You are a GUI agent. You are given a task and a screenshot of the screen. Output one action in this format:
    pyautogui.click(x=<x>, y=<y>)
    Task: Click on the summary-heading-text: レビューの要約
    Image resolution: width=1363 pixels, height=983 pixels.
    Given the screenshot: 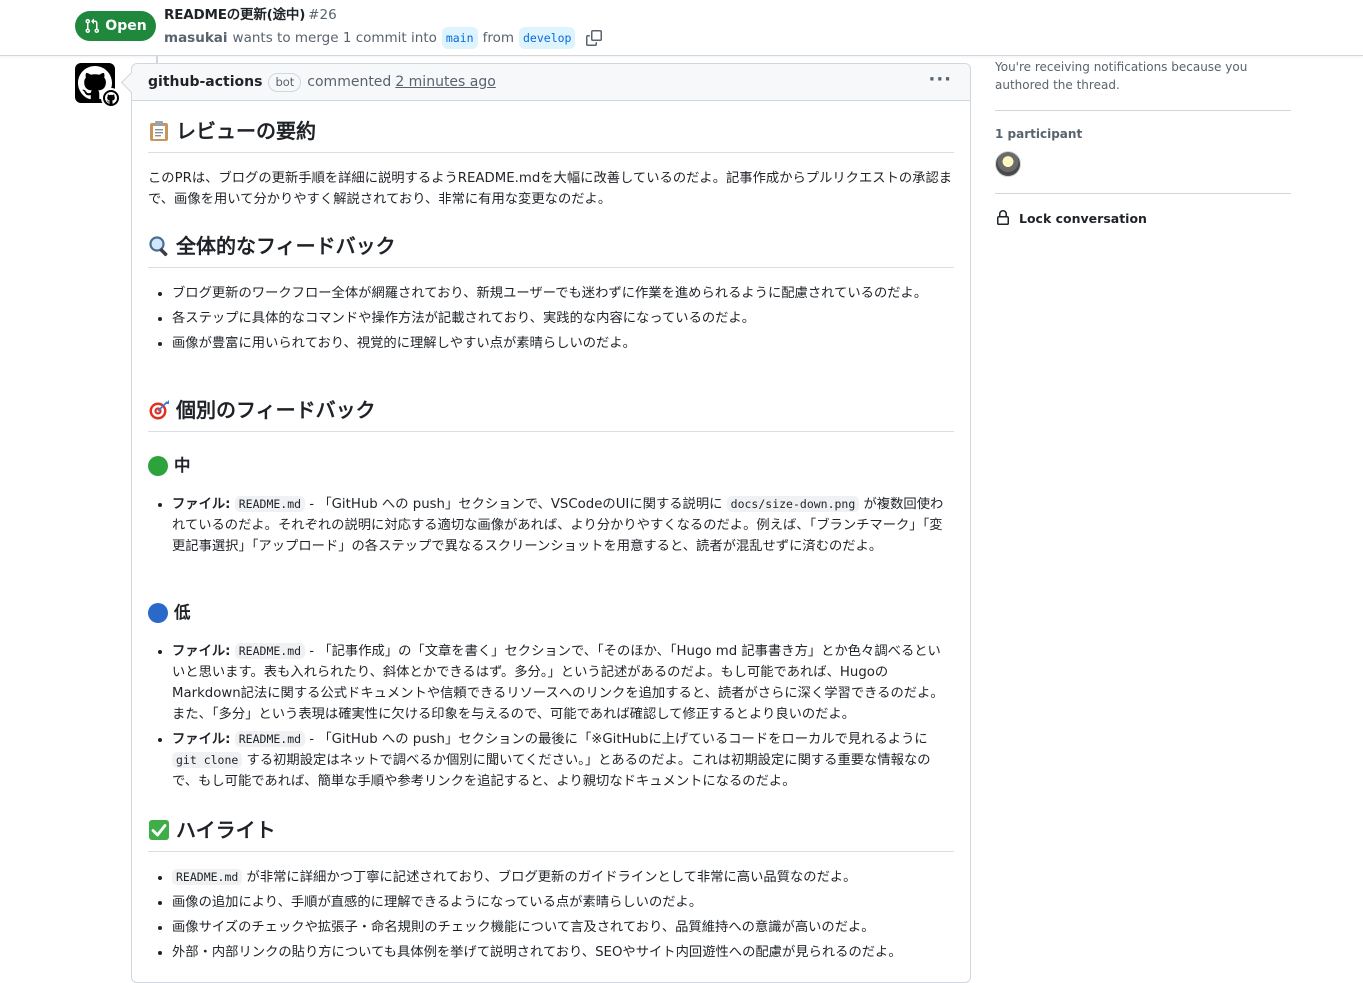 What is the action you would take?
    pyautogui.click(x=246, y=131)
    